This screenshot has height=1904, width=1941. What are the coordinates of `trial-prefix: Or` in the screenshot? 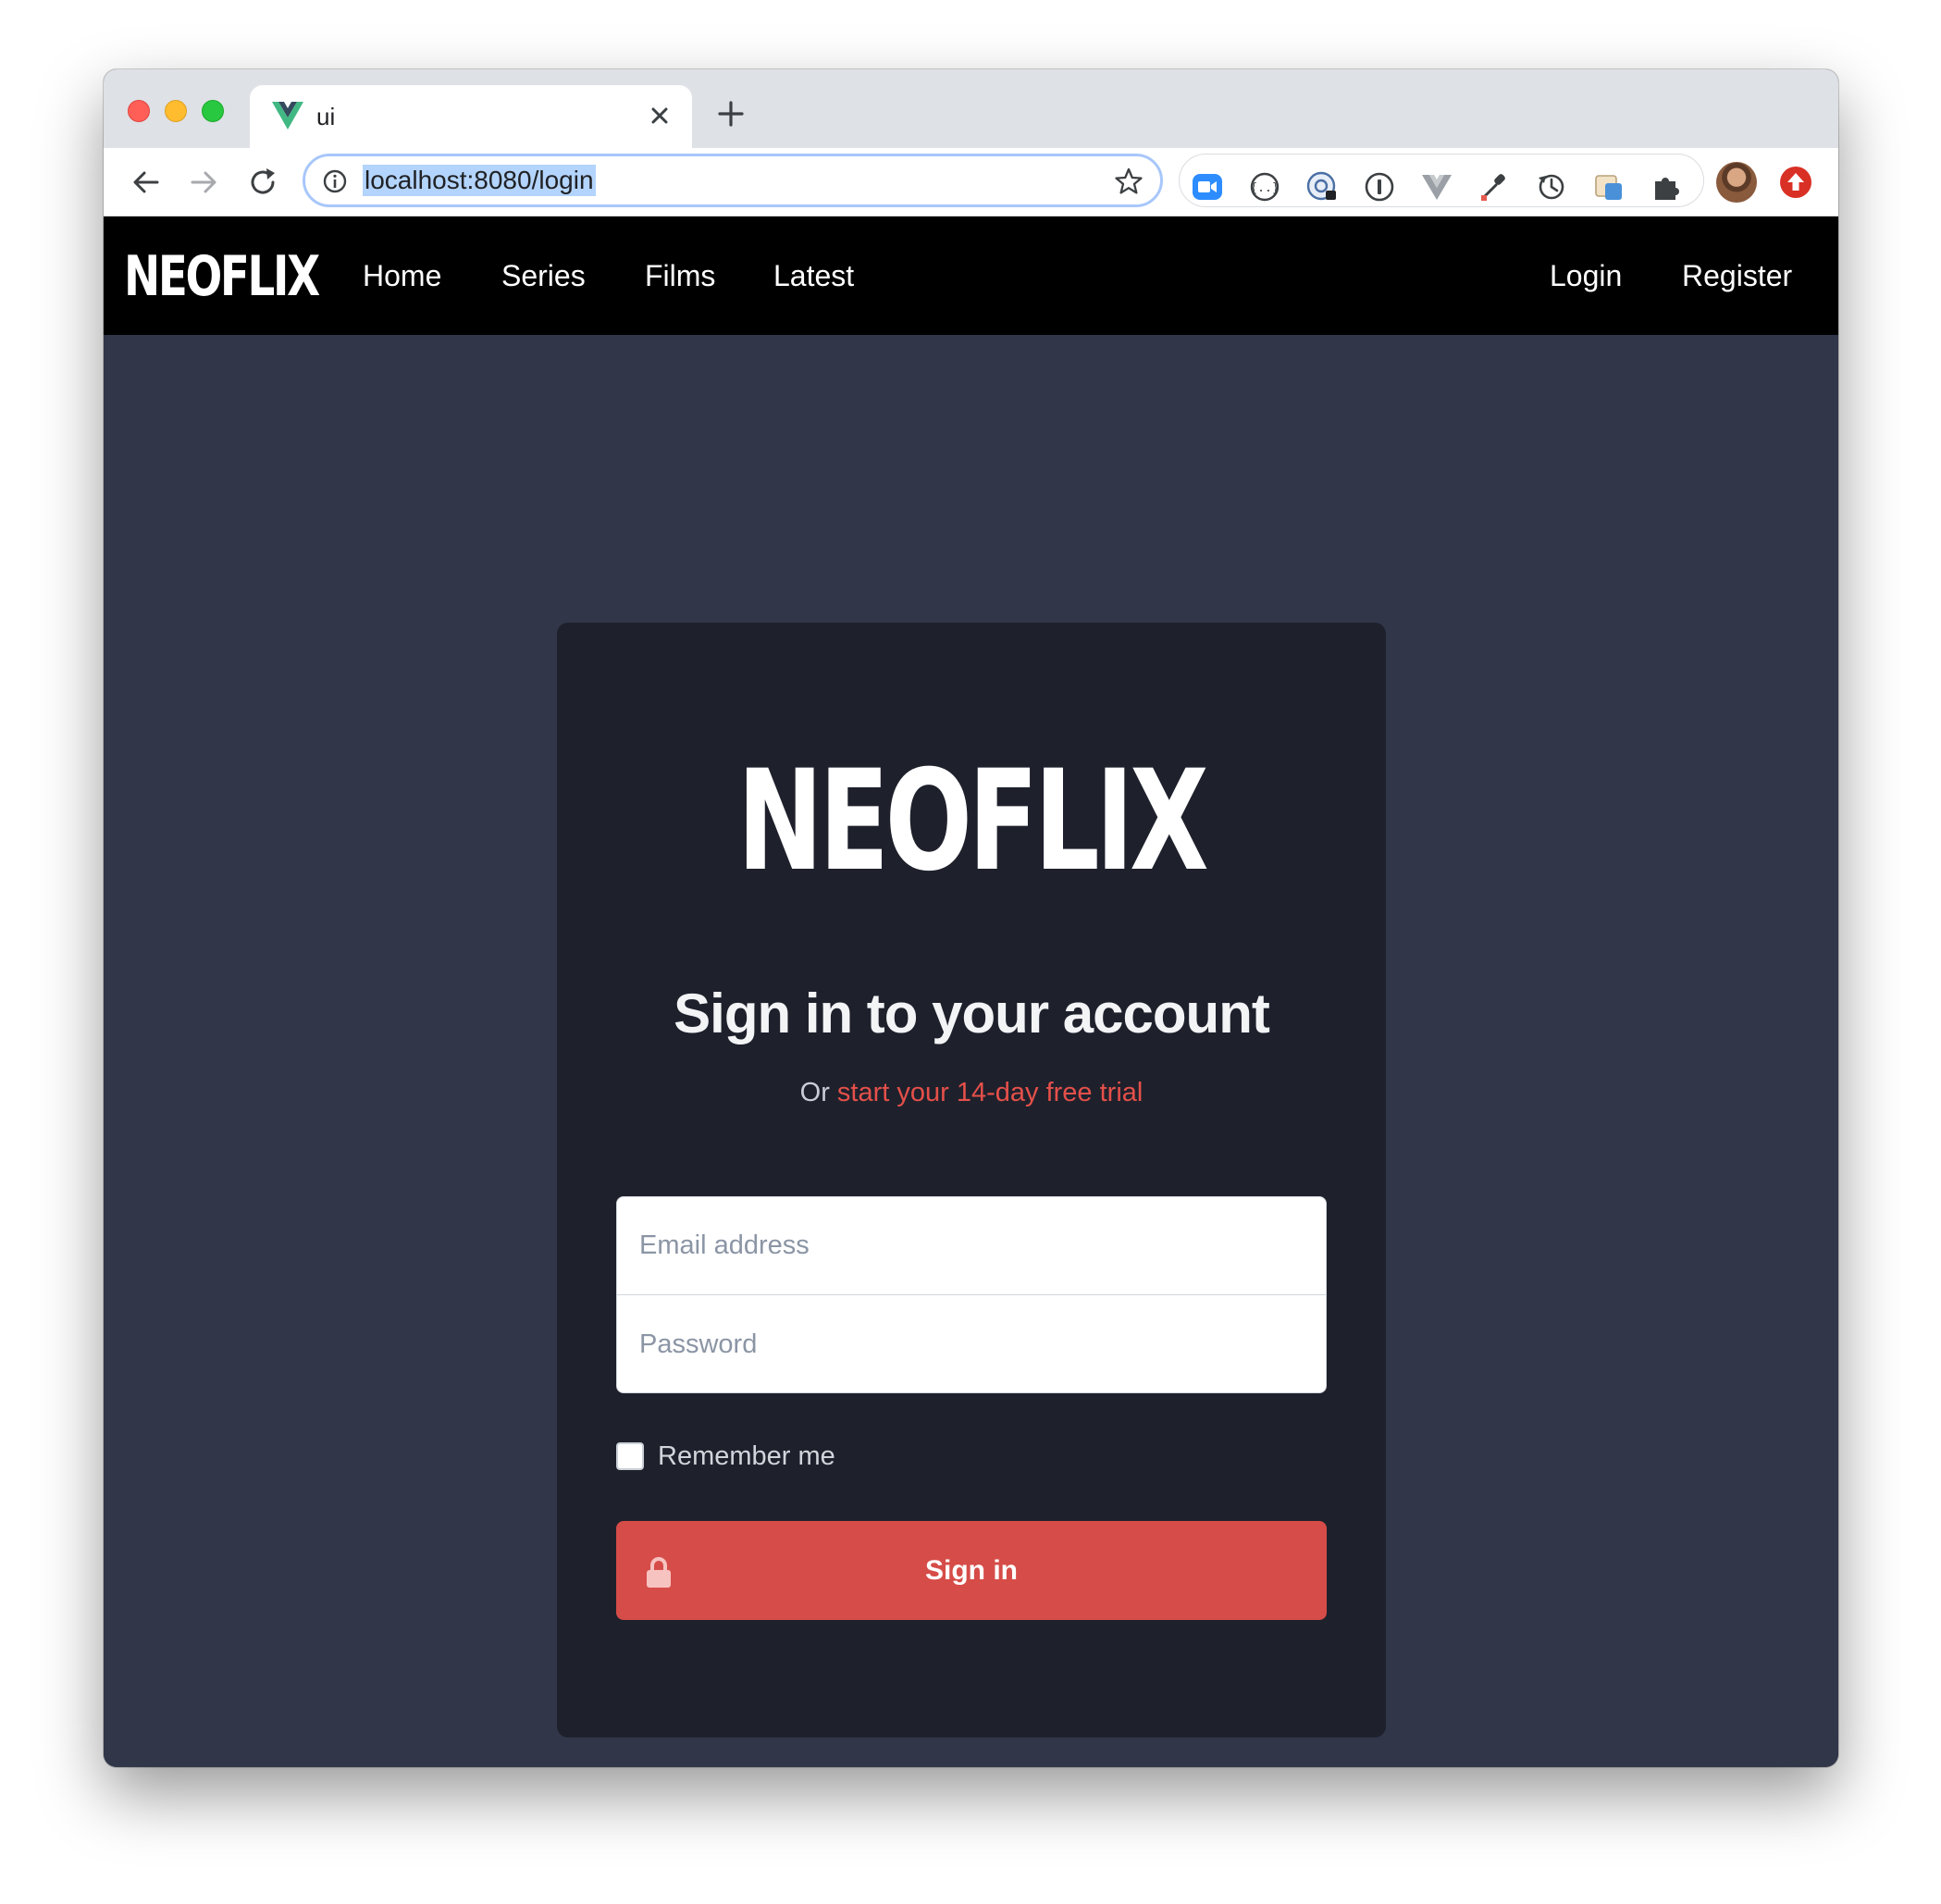 It's located at (814, 1092).